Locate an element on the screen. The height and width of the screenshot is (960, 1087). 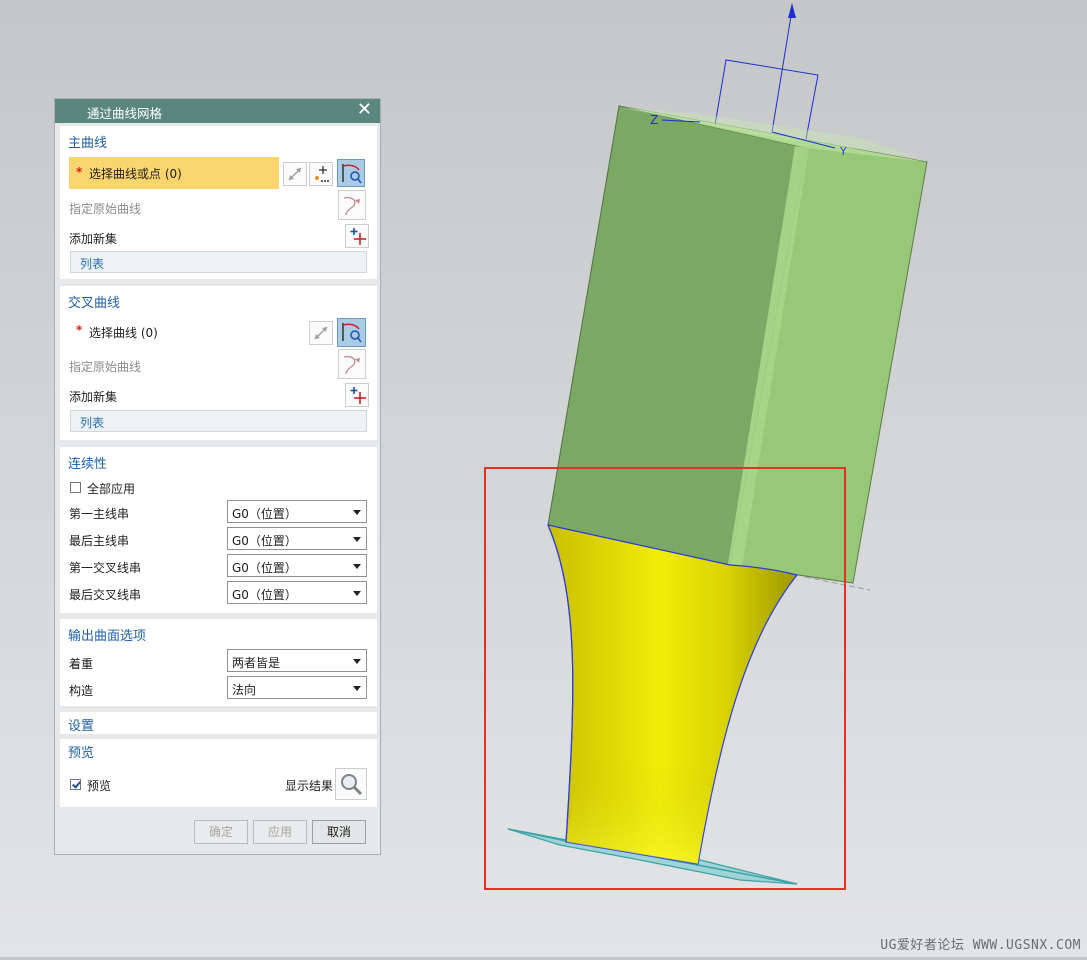
continuity-label: 最后交叉线串 is located at coordinates (105, 595).